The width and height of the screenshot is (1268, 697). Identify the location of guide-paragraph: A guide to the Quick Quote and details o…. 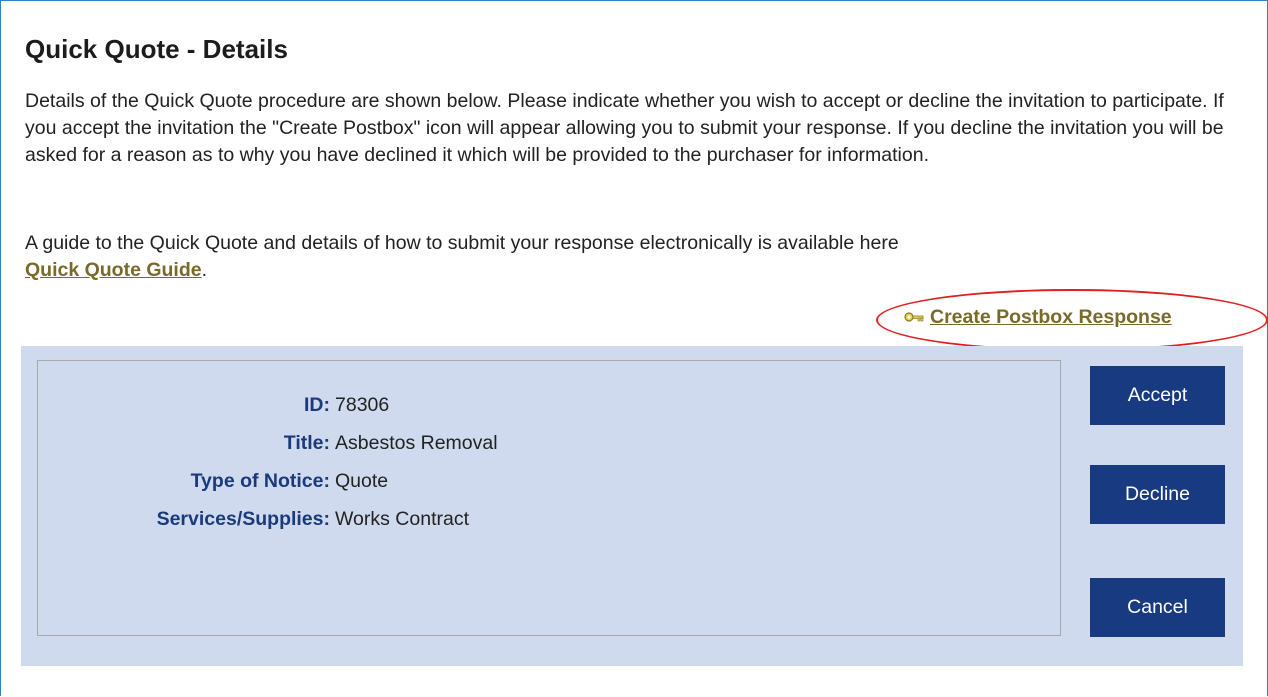
(640, 257).